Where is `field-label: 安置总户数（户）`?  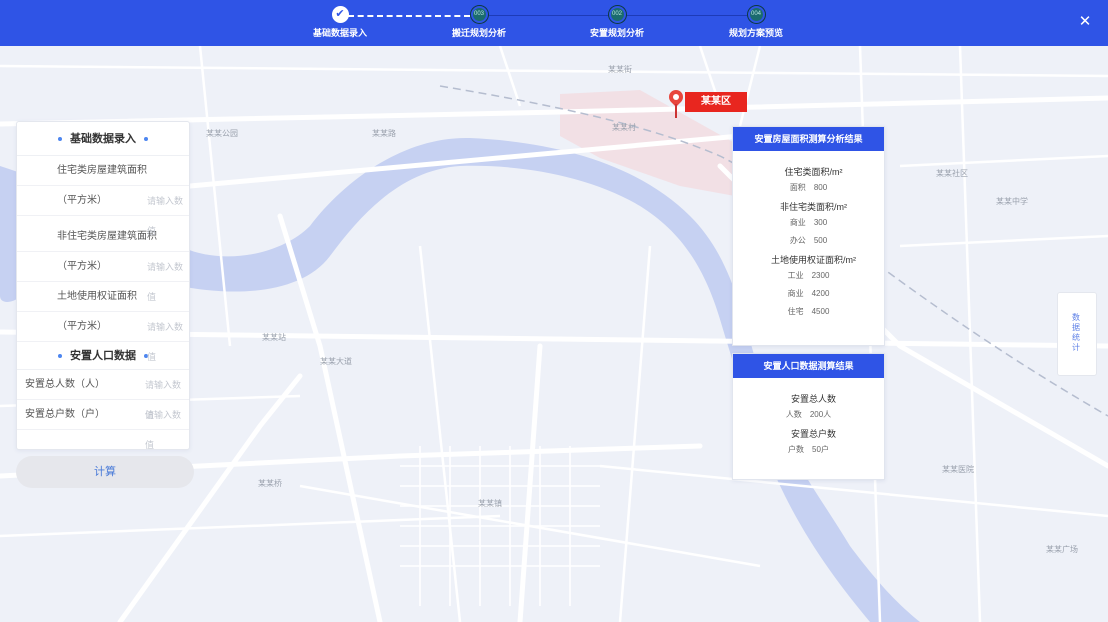
field-label: 安置总户数（户） is located at coordinates (65, 414).